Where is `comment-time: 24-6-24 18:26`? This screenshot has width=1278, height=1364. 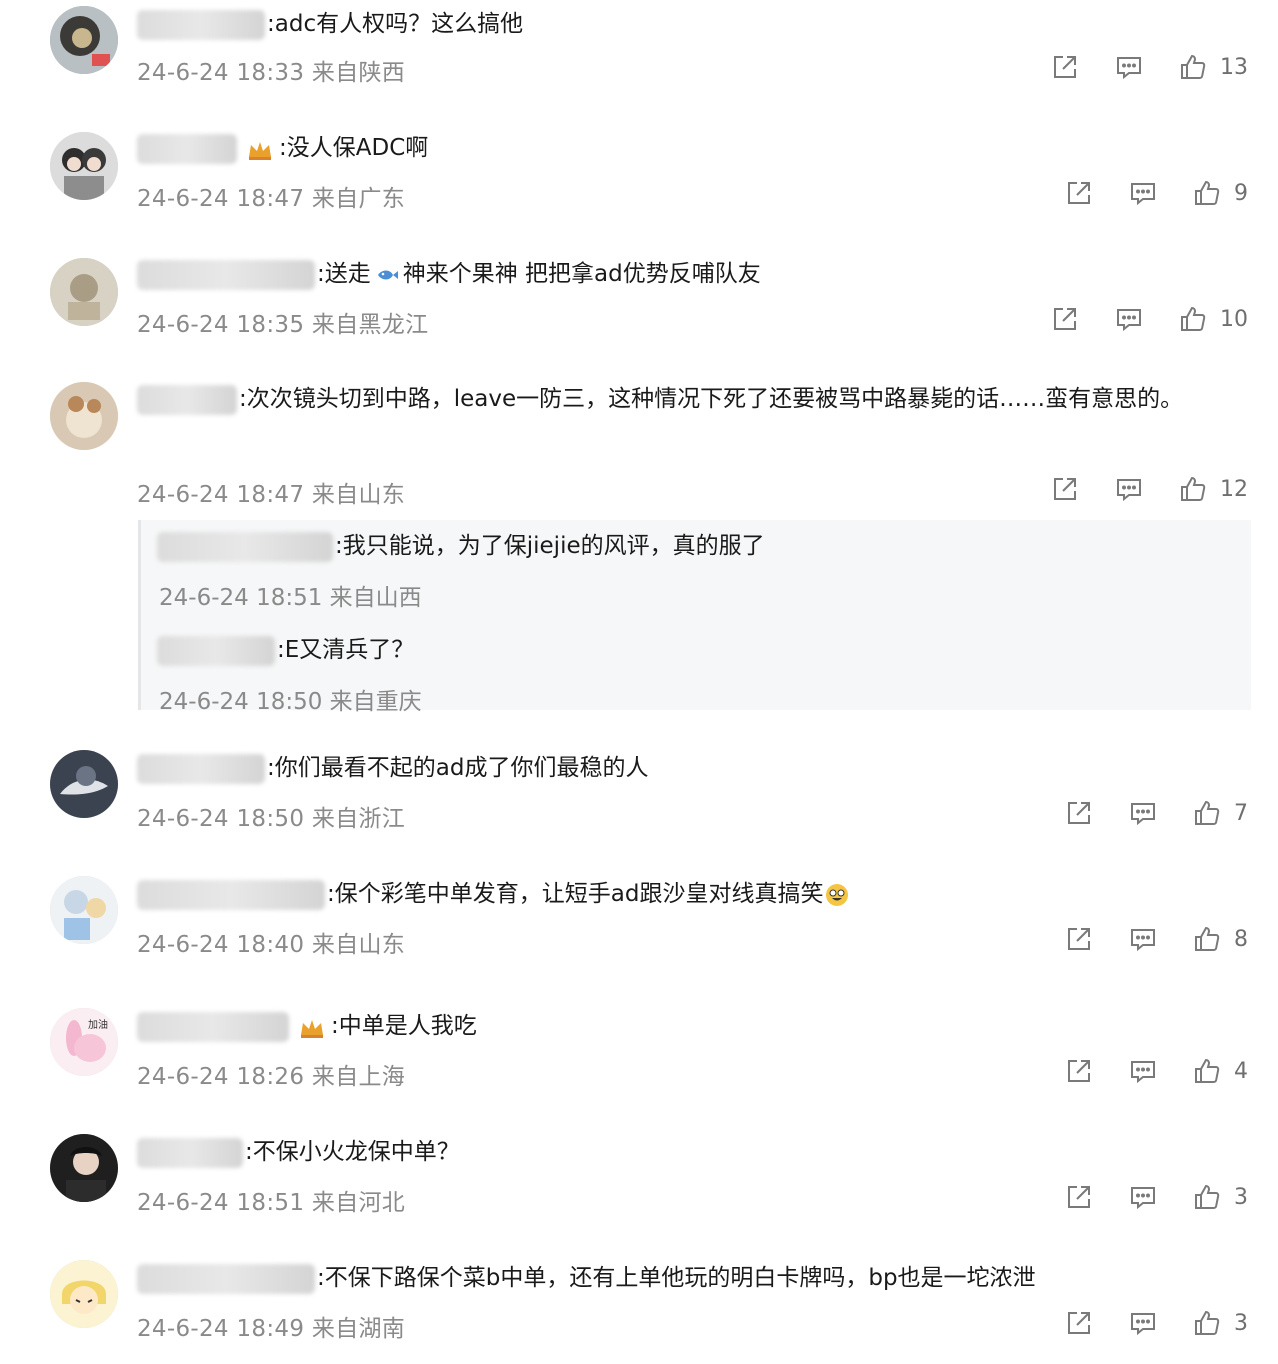 comment-time: 24-6-24 18:26 is located at coordinates (221, 1077).